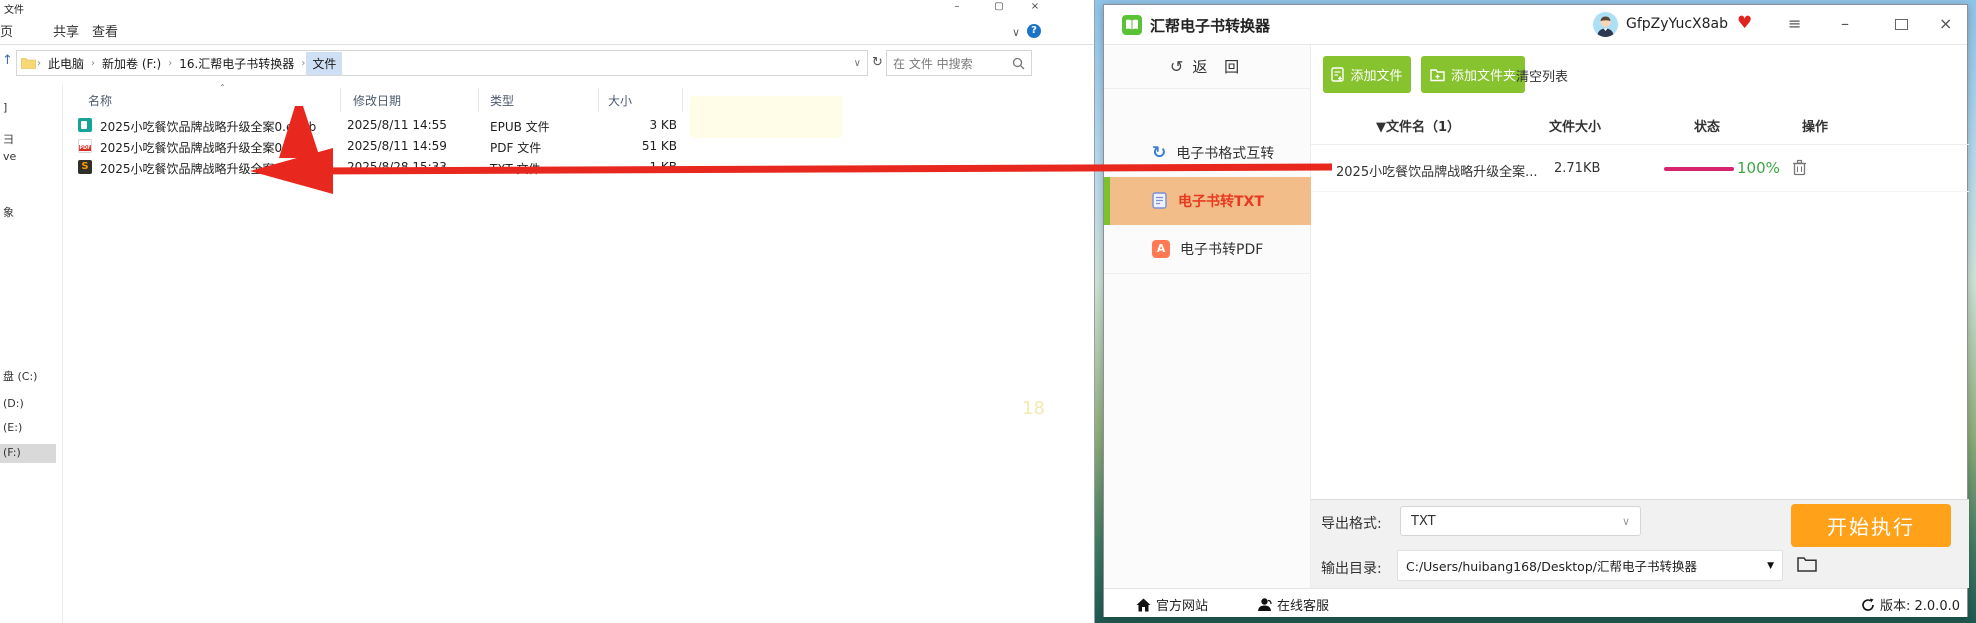 Image resolution: width=1976 pixels, height=623 pixels. I want to click on sidebar-item-ebook-to-txt: 电子书转TXT, so click(1207, 201).